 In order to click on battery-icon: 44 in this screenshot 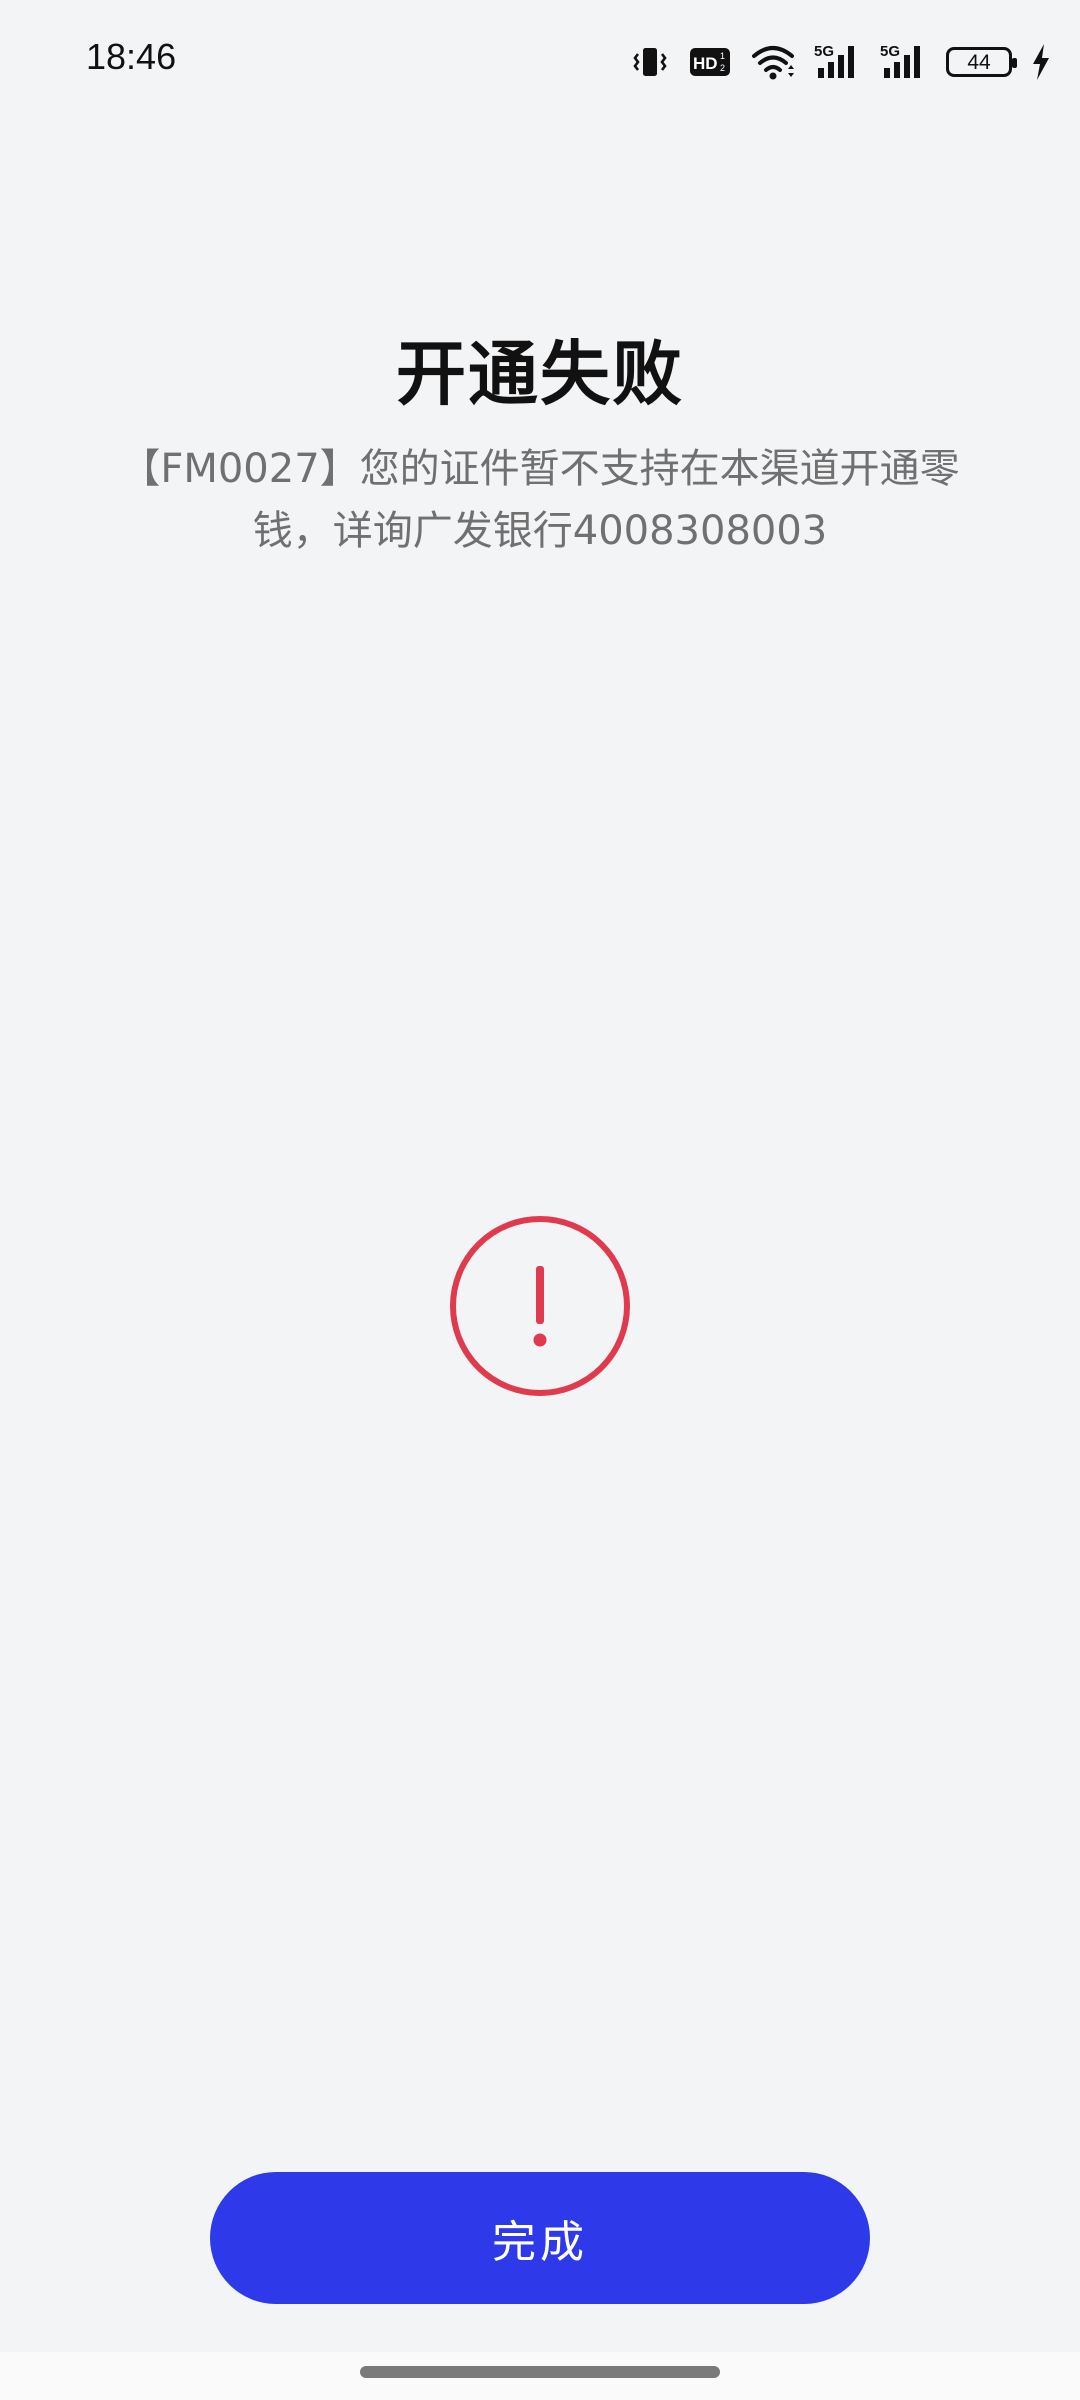, I will do `click(981, 62)`.